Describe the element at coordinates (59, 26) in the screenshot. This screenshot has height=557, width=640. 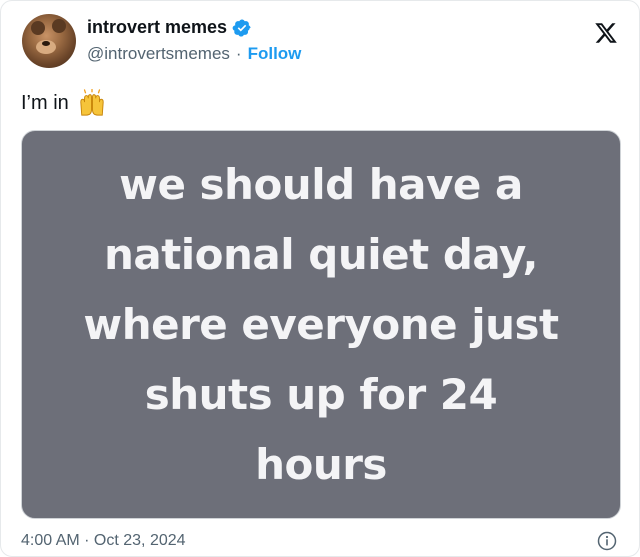
I see `avatar-ear-right` at that location.